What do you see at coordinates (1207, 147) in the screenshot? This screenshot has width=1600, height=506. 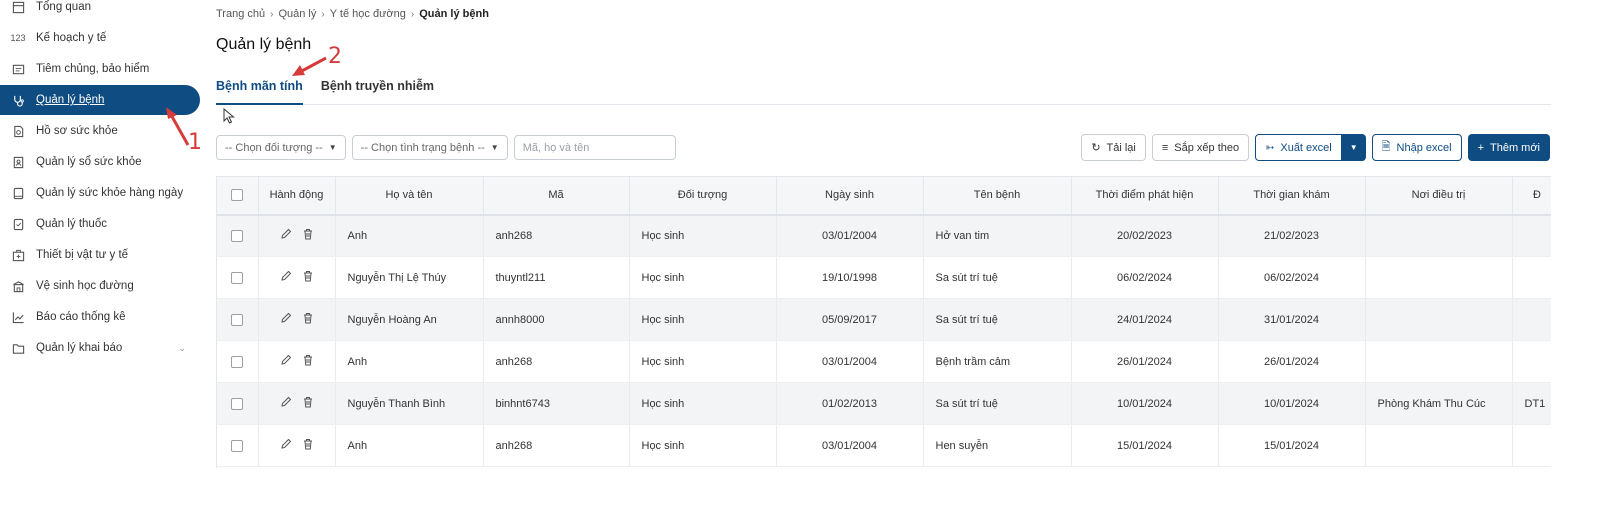 I see `sort-button-label: Sắp xếp theo` at bounding box center [1207, 147].